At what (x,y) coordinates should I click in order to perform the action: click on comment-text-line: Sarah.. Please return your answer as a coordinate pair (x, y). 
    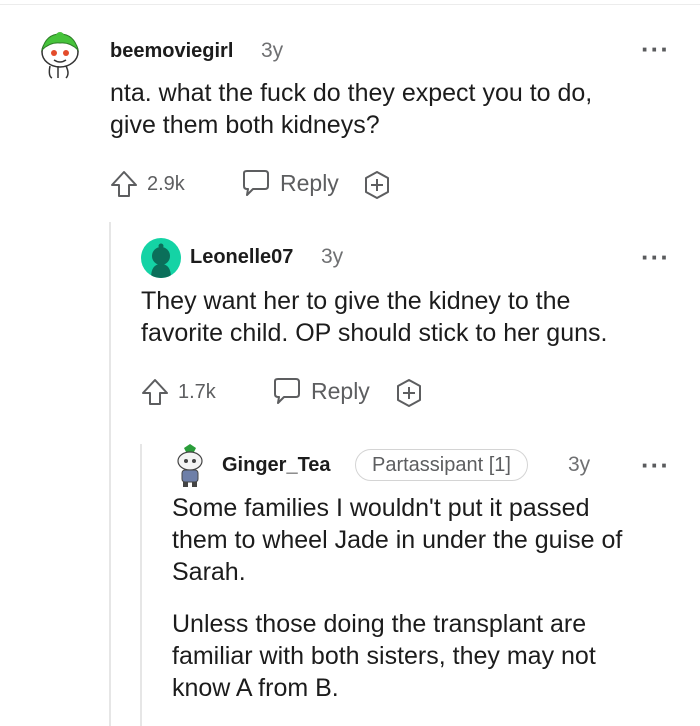
    Looking at the image, I should click on (209, 572).